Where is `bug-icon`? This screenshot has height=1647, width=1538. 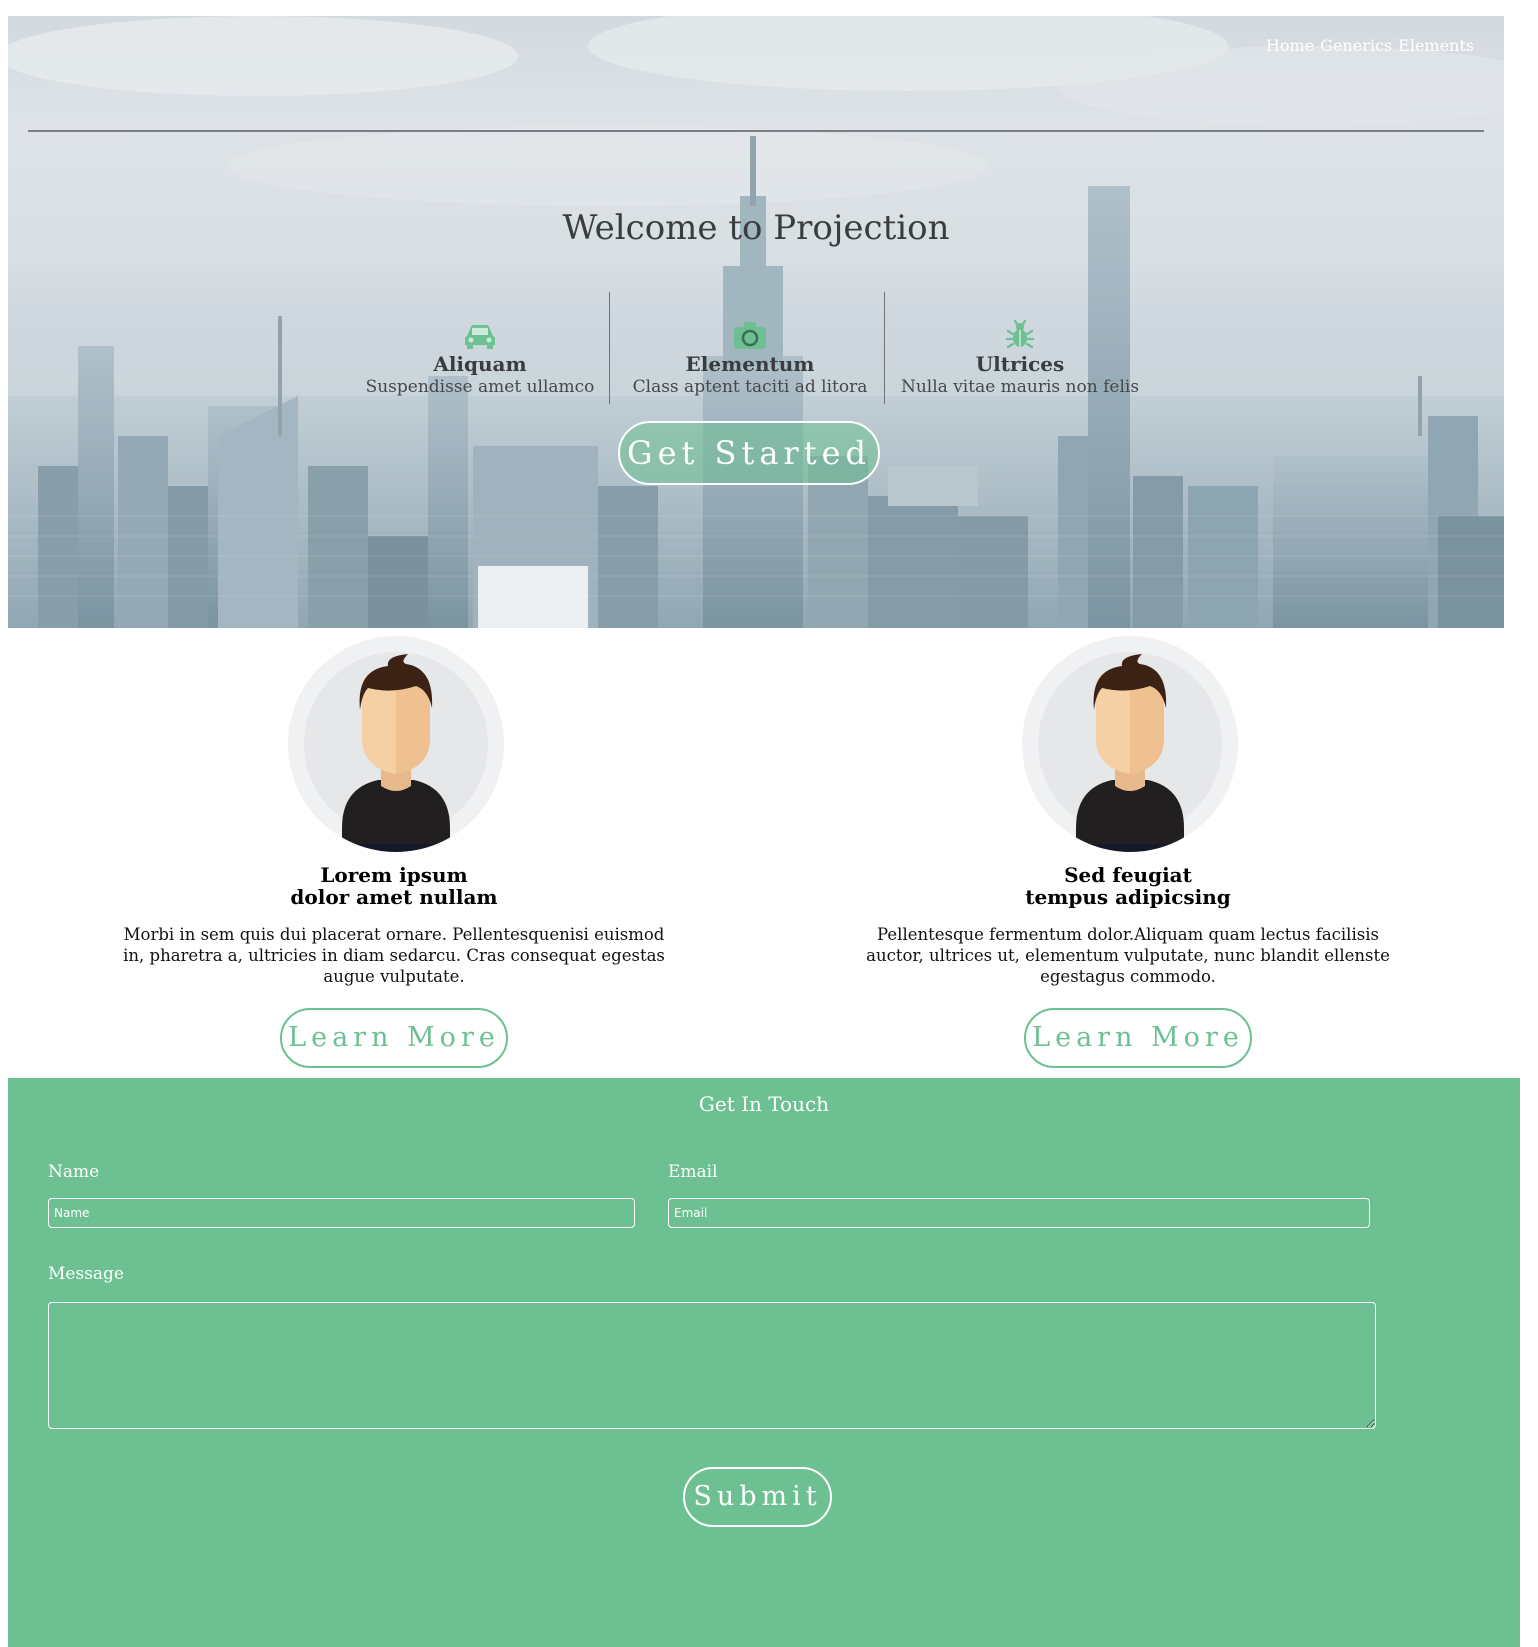 bug-icon is located at coordinates (1020, 331).